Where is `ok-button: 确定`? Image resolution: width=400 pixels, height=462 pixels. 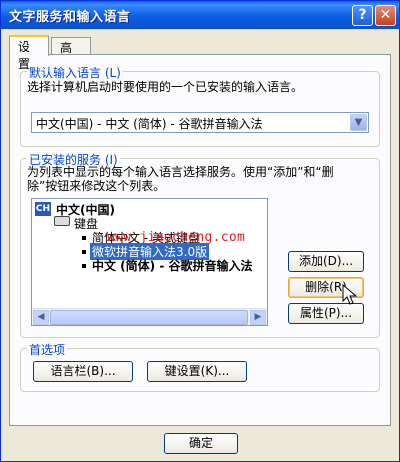 ok-button: 确定 is located at coordinates (201, 443).